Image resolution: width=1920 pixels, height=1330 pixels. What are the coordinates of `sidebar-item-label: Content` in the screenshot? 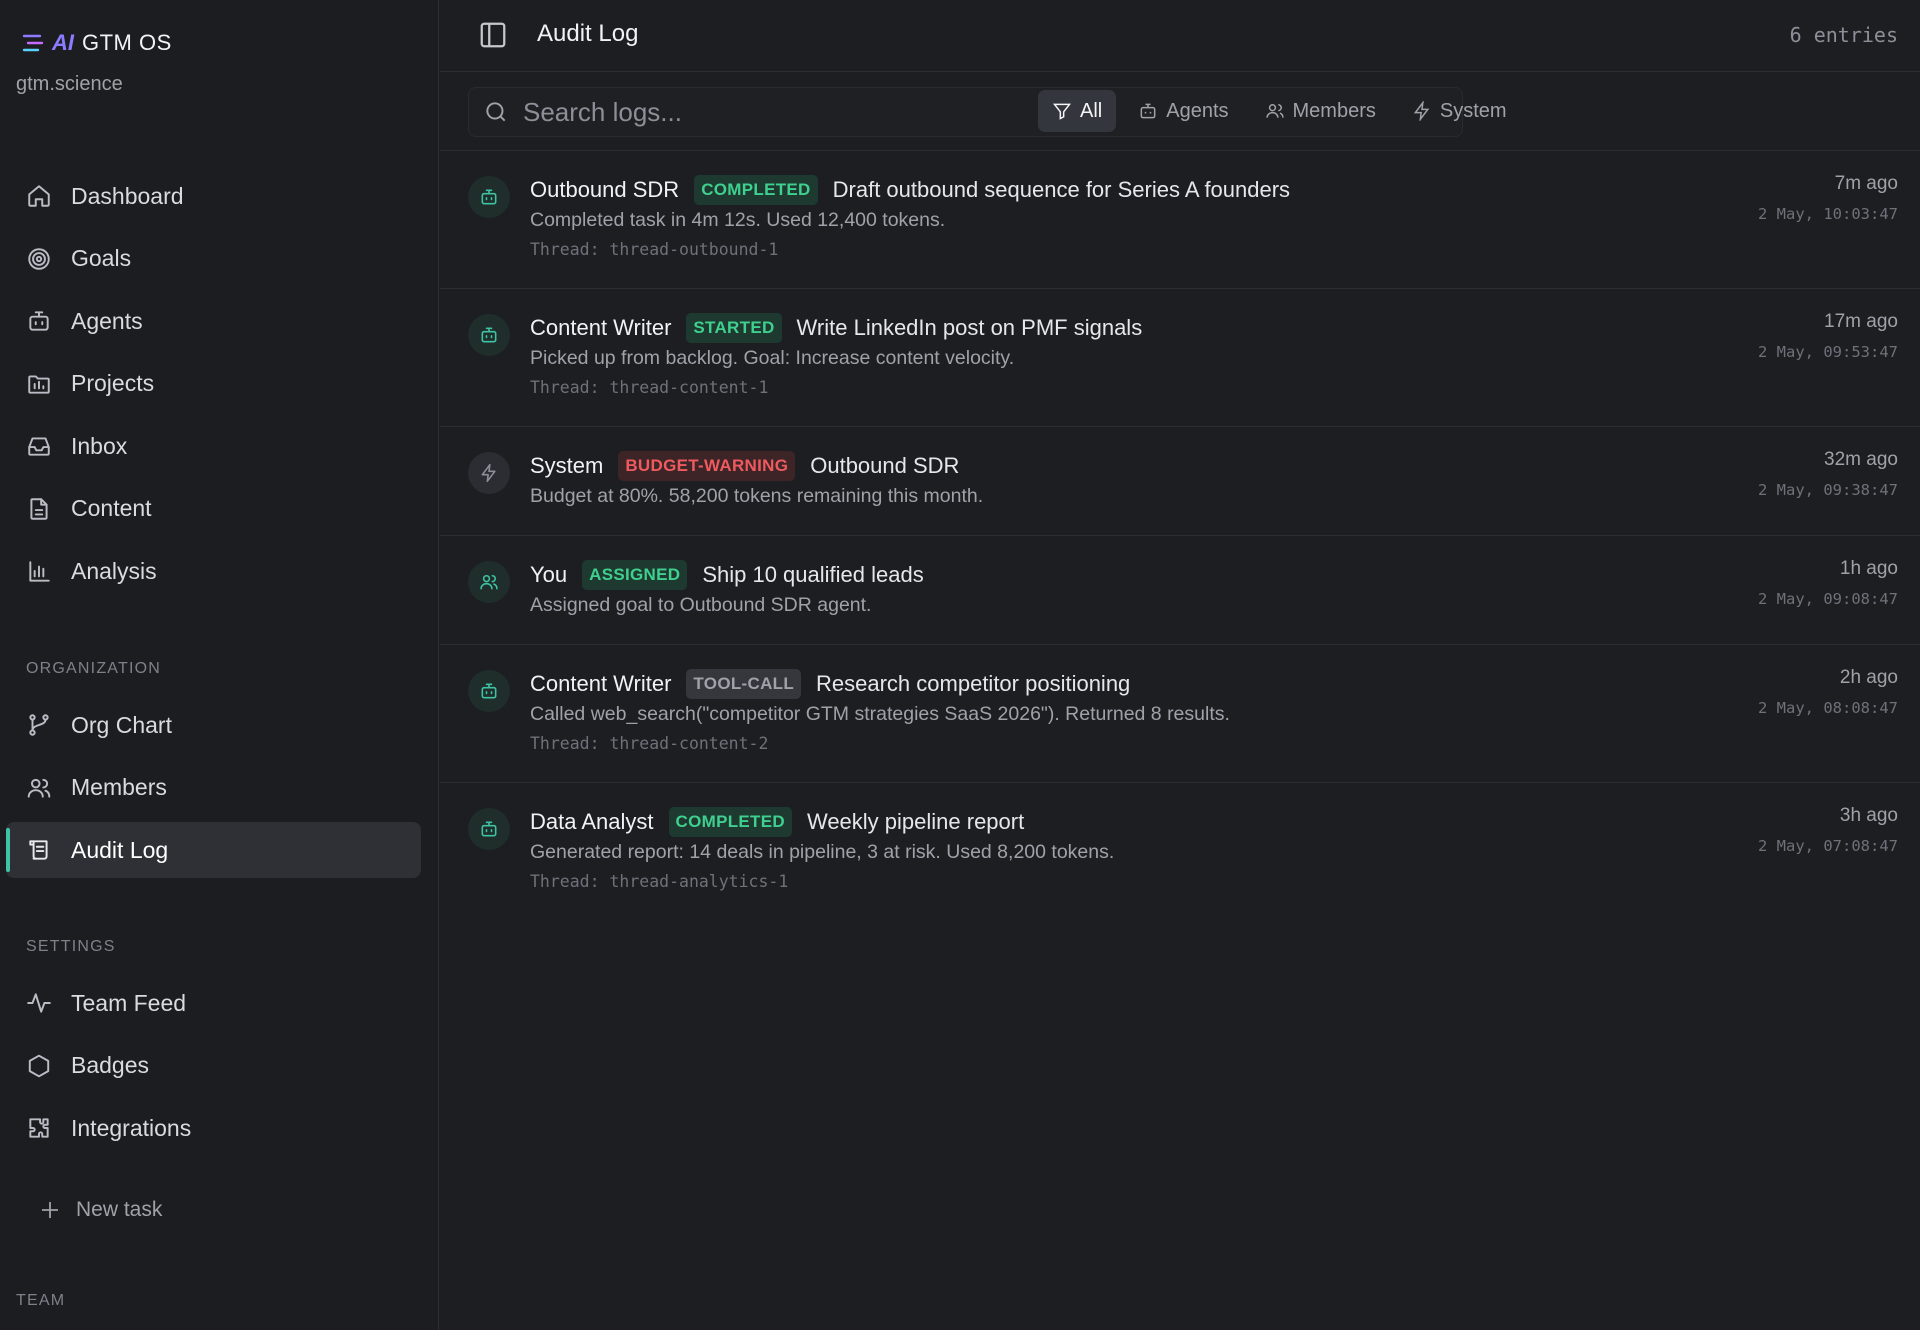 It's located at (111, 508).